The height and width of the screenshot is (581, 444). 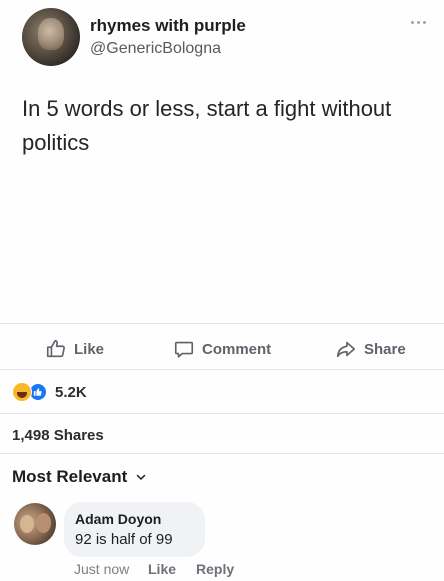 I want to click on share-arrow-icon, so click(x=346, y=349).